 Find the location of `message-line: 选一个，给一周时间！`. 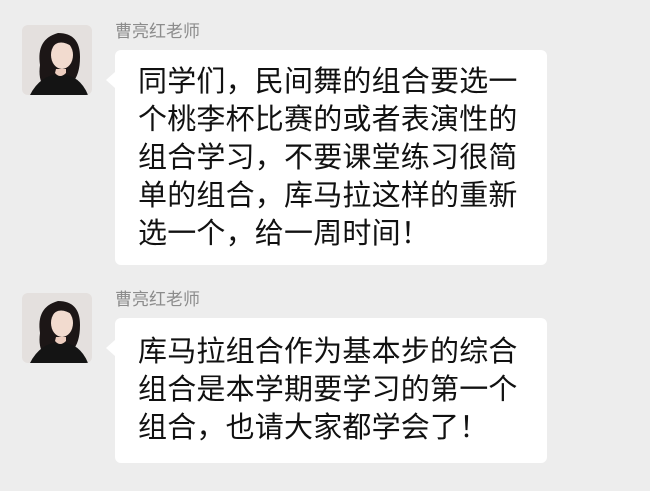

message-line: 选一个，给一周时间！ is located at coordinates (284, 234).